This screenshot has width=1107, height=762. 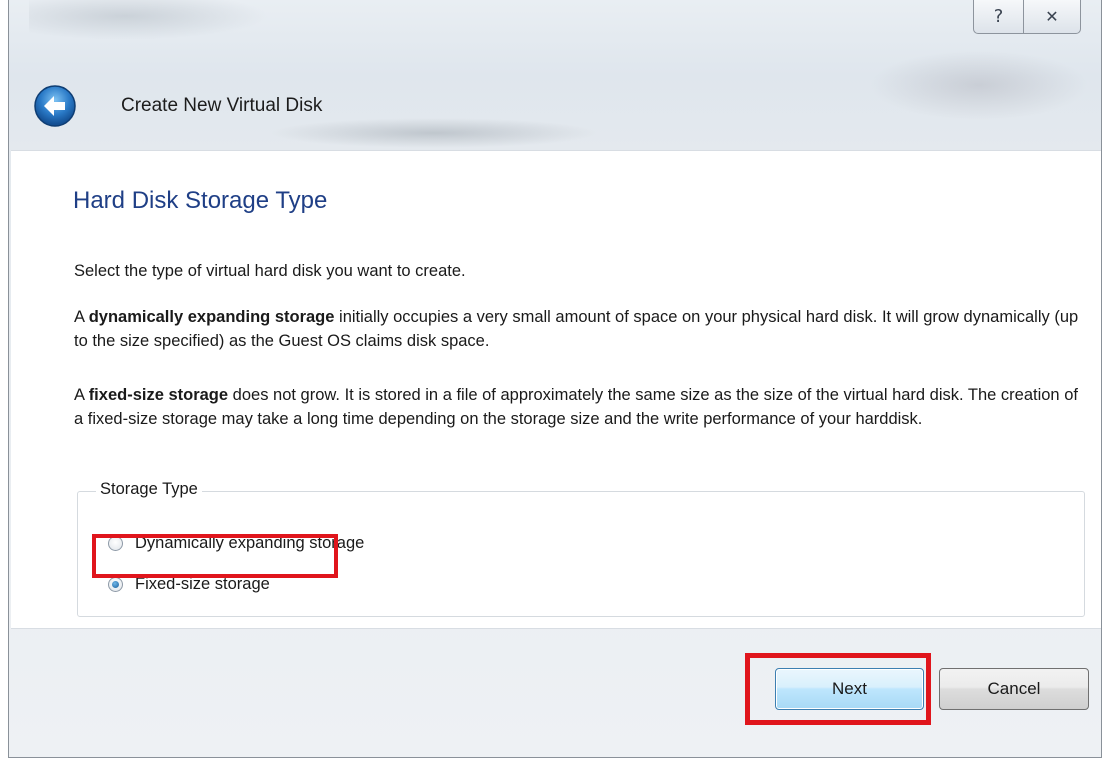 What do you see at coordinates (838, 689) in the screenshot?
I see `highlight-next-button` at bounding box center [838, 689].